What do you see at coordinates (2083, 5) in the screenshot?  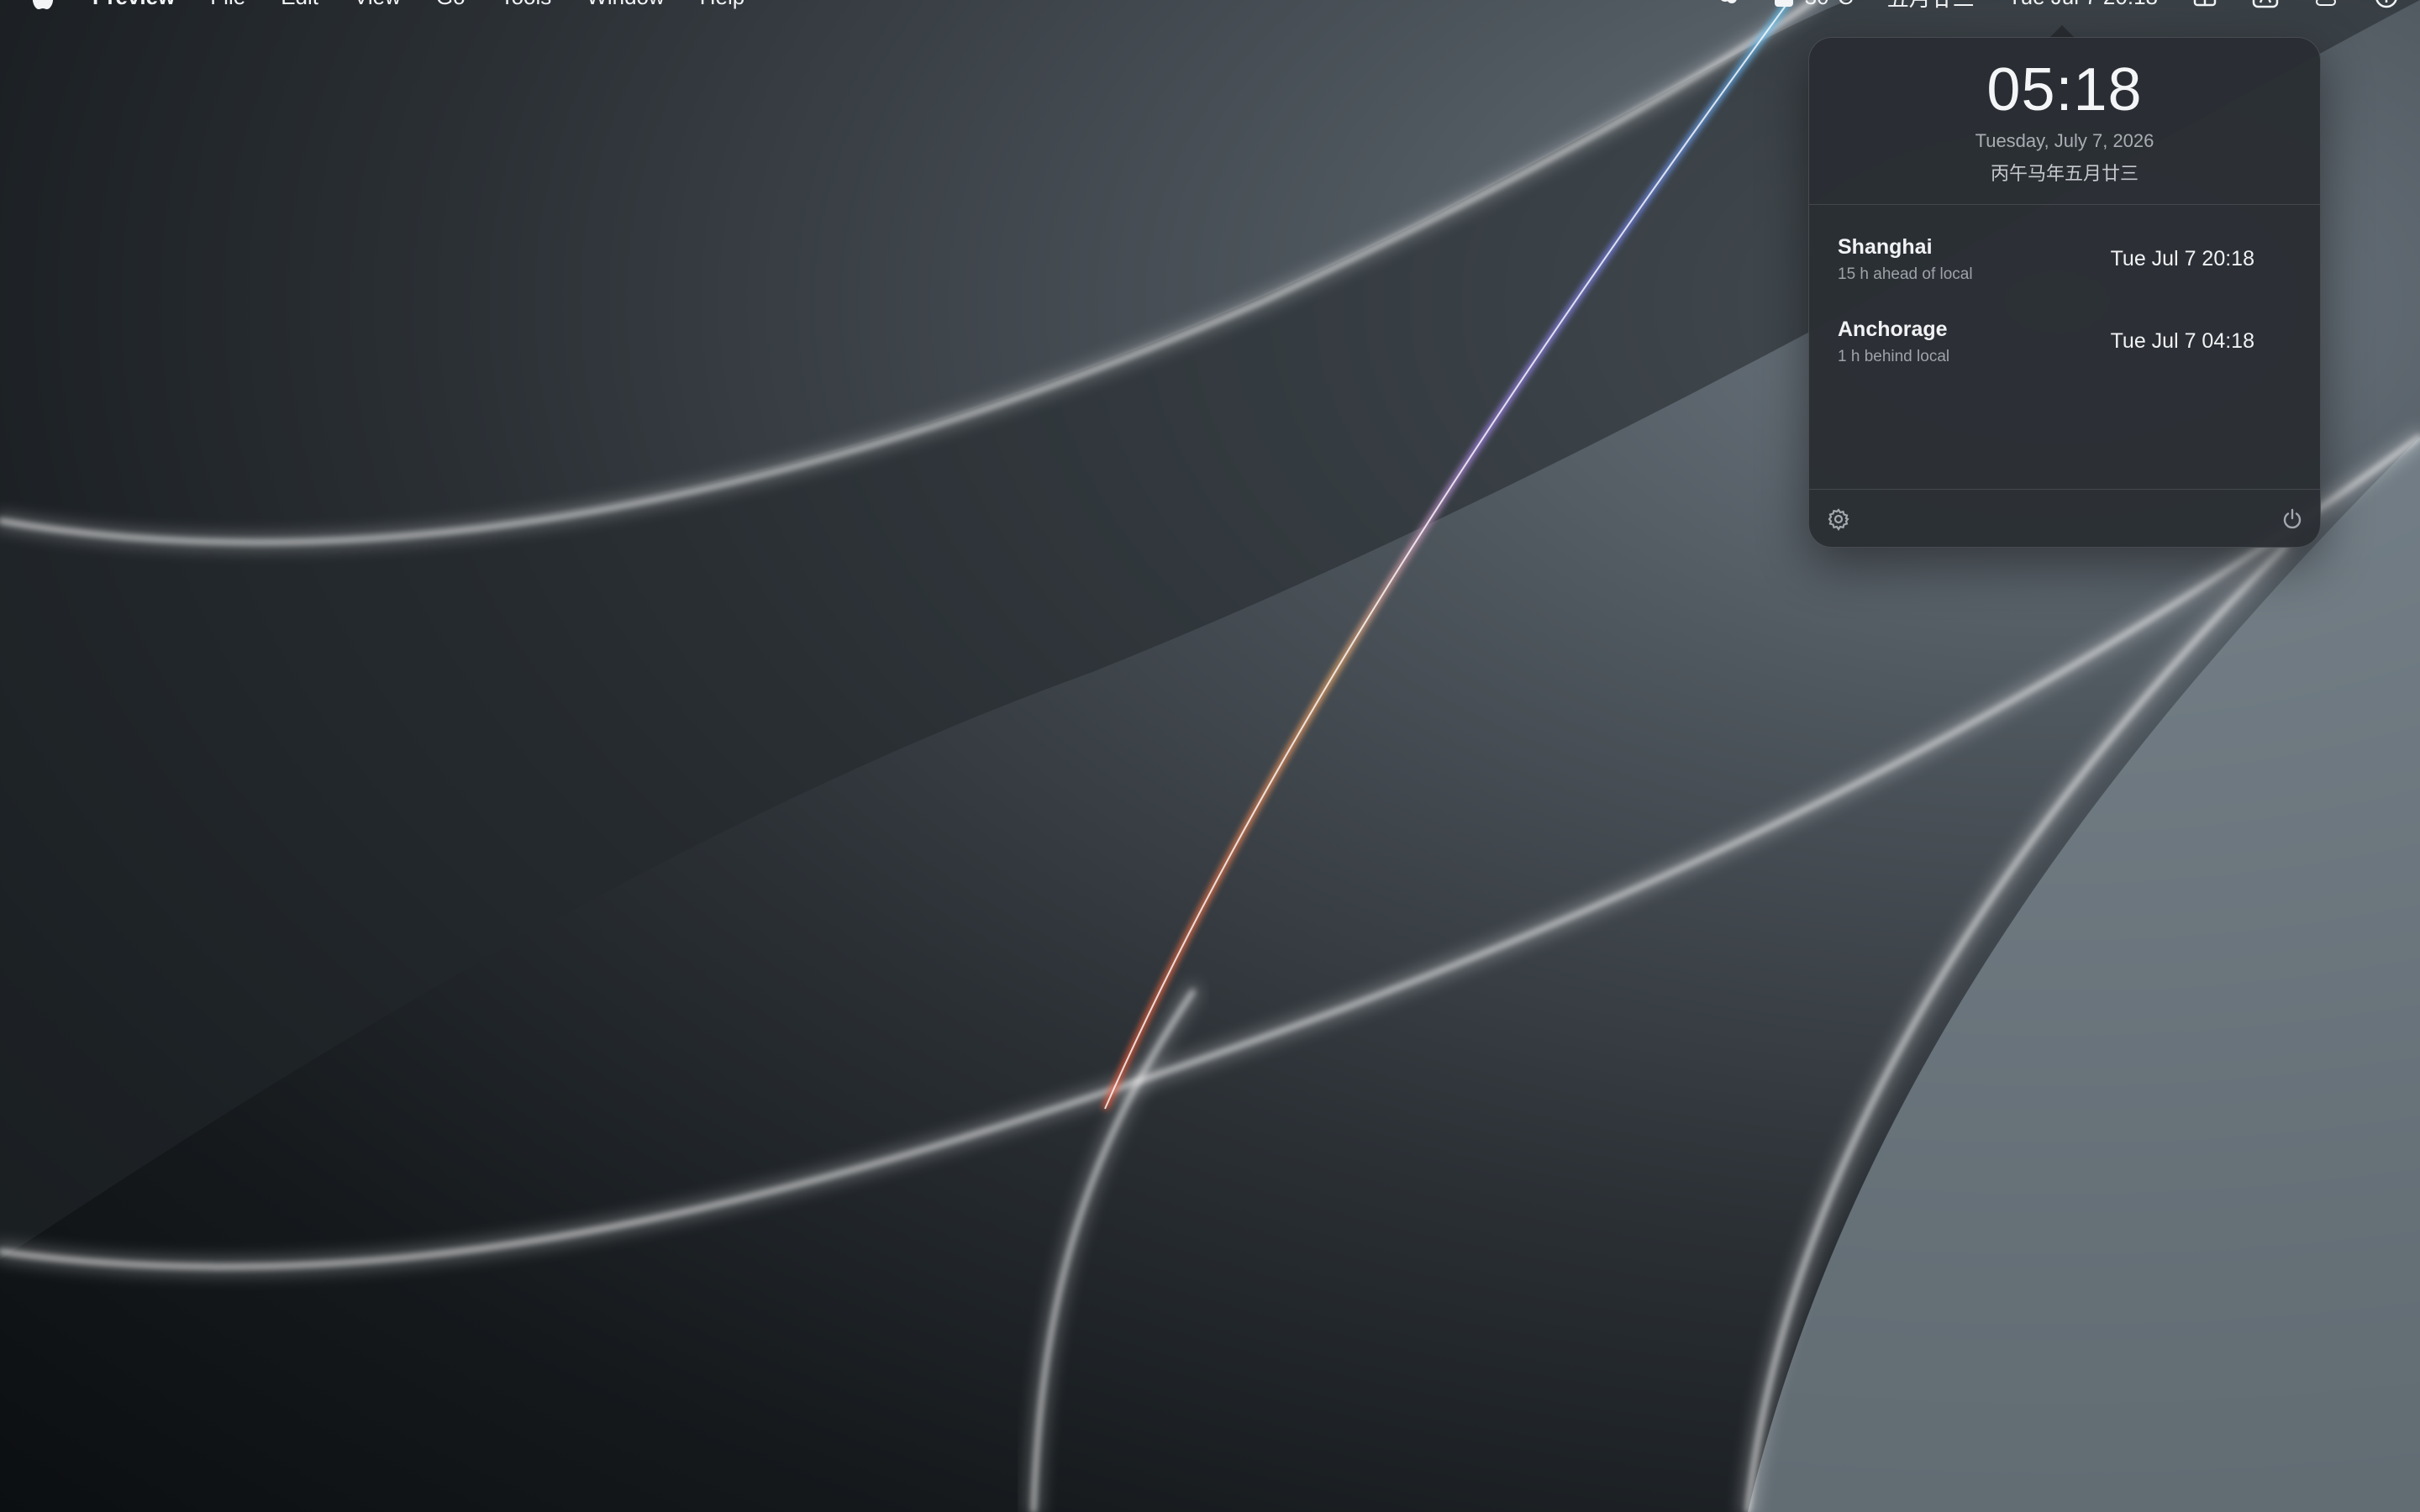 I see `menu-clock: Tue Jul 7 20:18` at bounding box center [2083, 5].